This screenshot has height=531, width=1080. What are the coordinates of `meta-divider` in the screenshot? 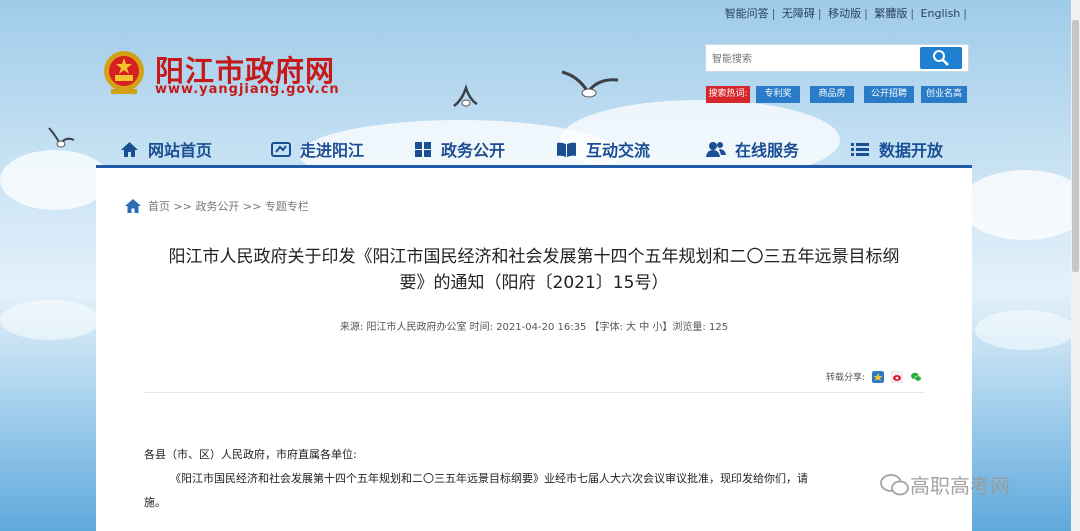 It's located at (534, 392).